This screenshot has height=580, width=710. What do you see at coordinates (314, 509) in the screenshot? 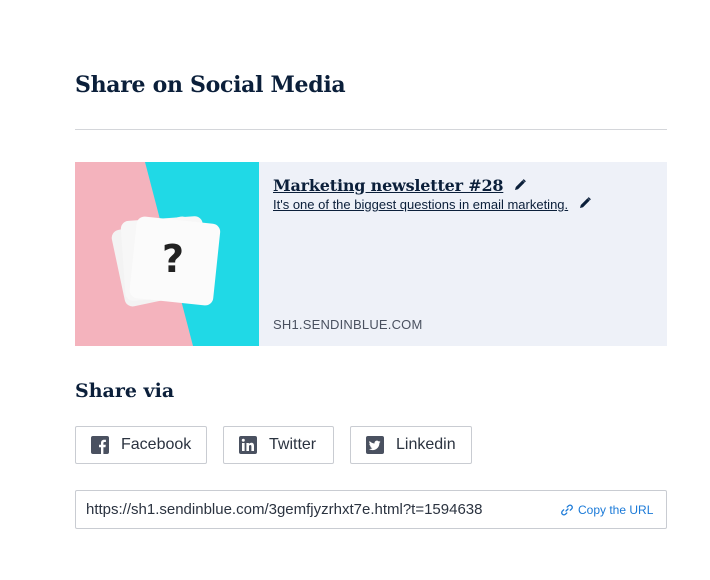
I see `share-url-input` at bounding box center [314, 509].